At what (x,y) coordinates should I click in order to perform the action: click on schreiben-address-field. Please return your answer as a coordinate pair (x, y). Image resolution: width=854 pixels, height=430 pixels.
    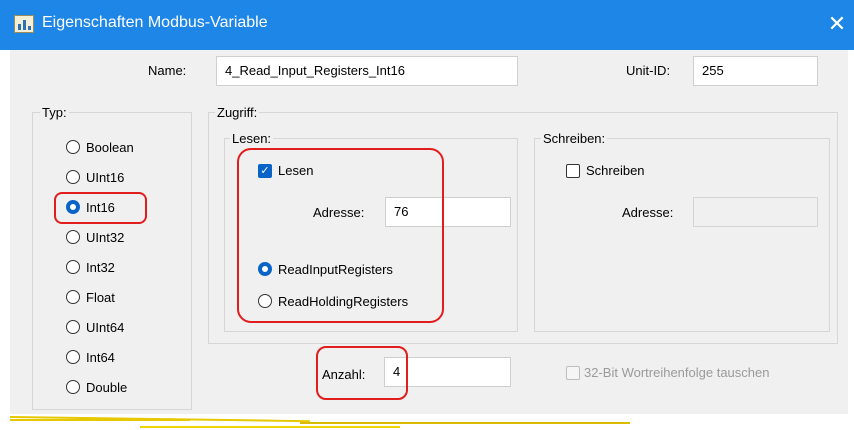
    Looking at the image, I should click on (755, 212).